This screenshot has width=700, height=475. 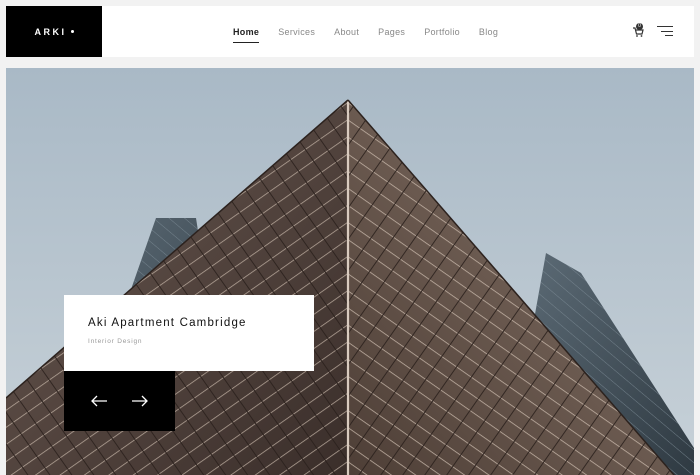 I want to click on arrow-left-icon, so click(x=98, y=401).